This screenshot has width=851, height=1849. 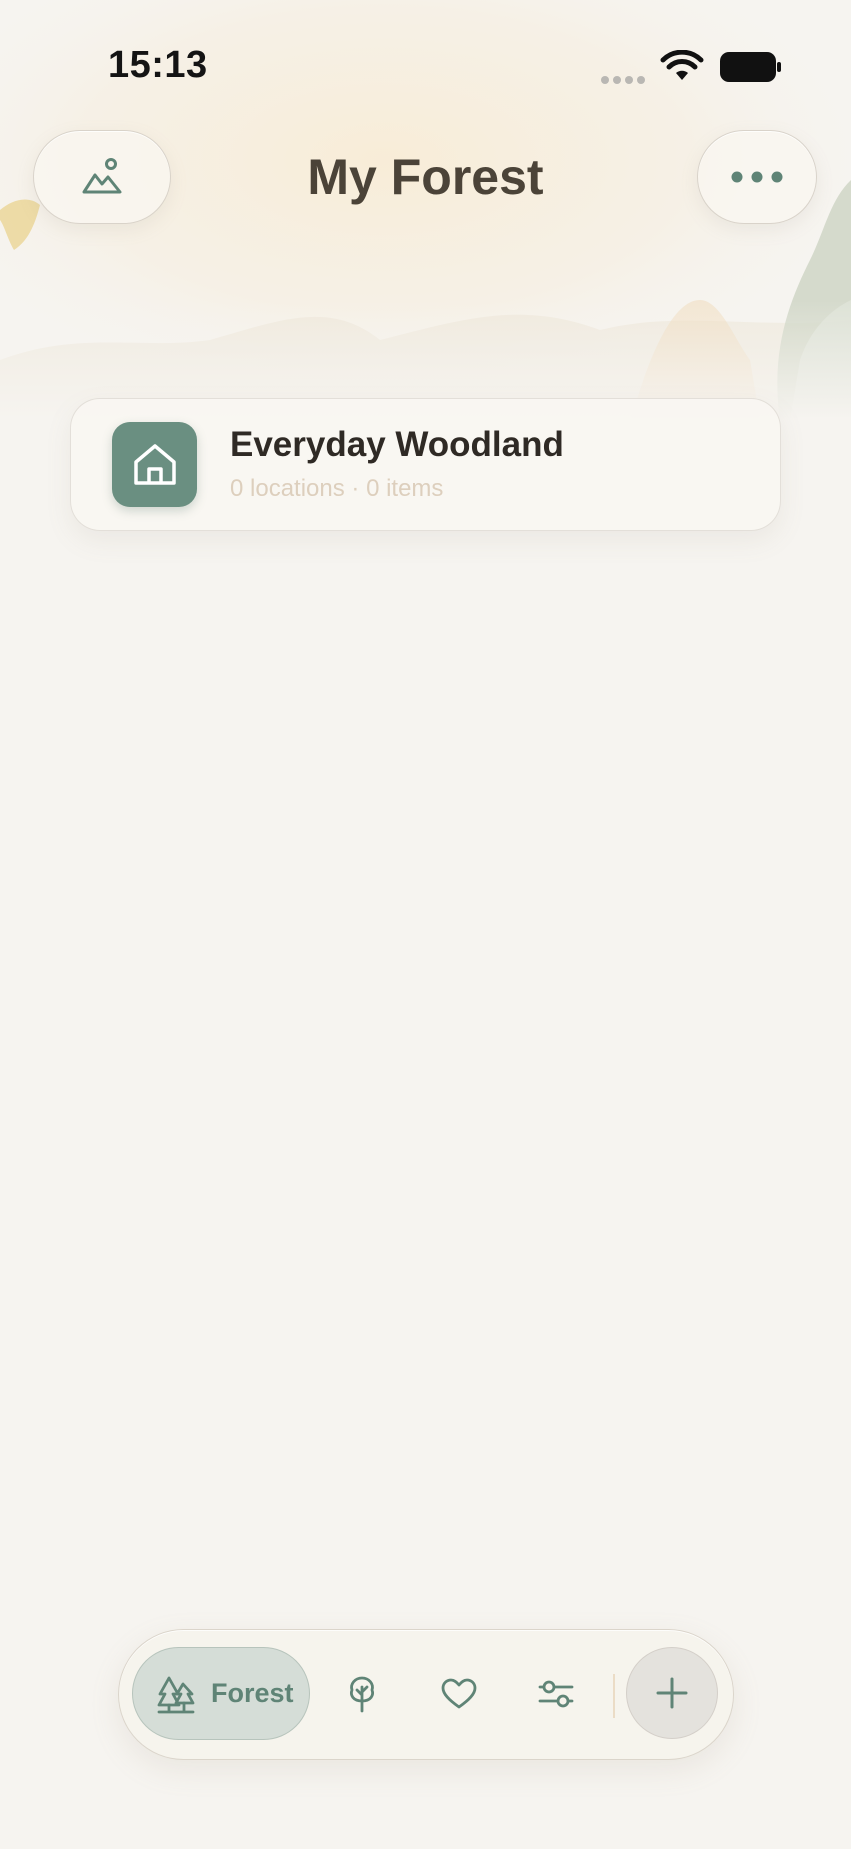 I want to click on tab-settings, so click(x=556, y=1693).